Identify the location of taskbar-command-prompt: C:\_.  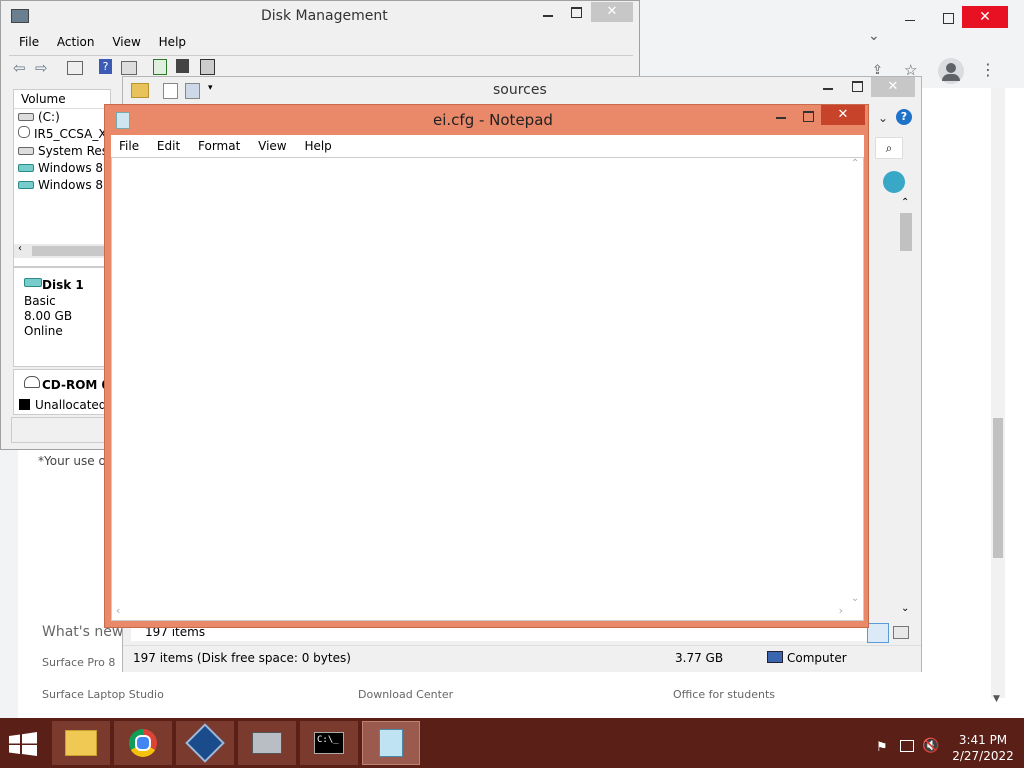
(329, 743).